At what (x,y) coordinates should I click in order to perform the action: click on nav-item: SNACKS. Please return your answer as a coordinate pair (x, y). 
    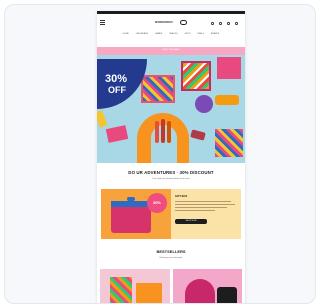
    Looking at the image, I should click on (173, 36).